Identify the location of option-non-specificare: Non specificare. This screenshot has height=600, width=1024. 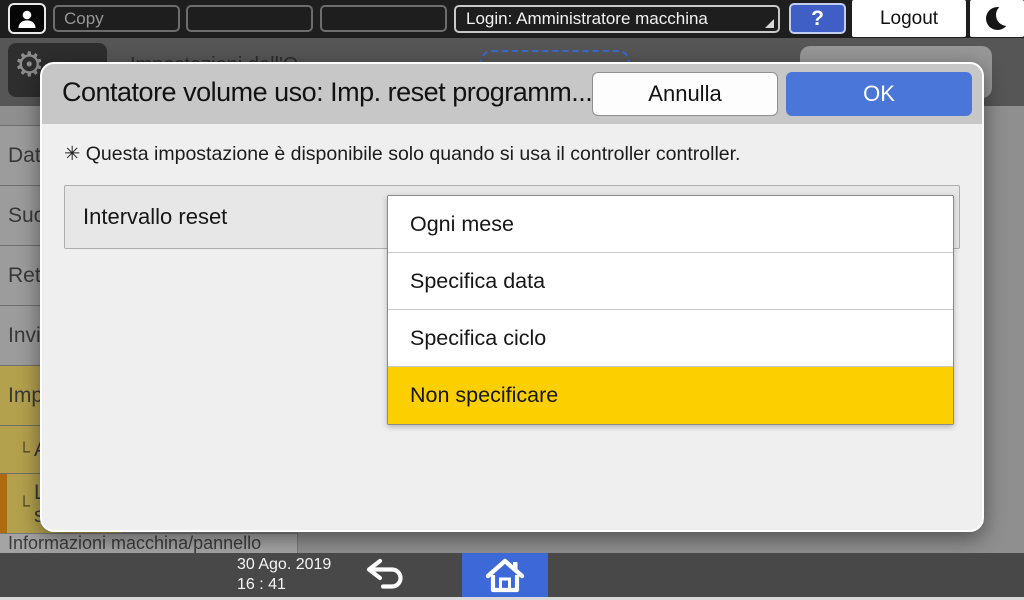
(670, 395).